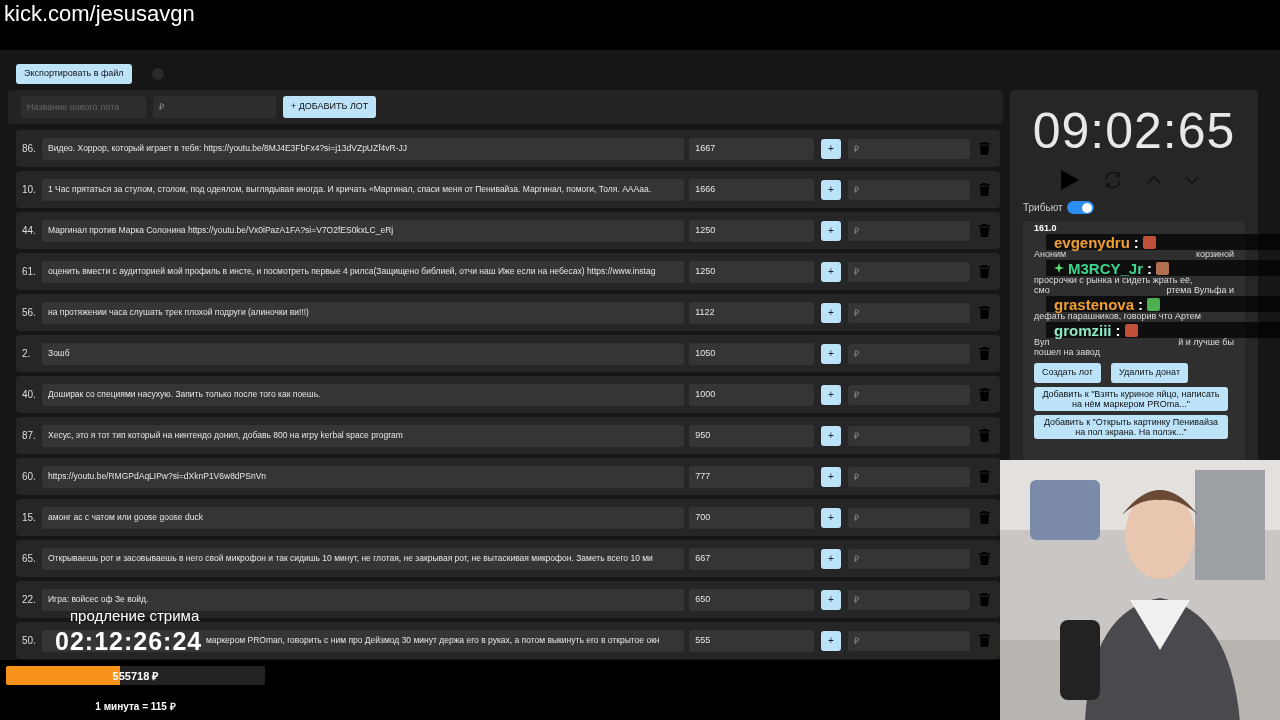 This screenshot has width=1280, height=720. What do you see at coordinates (703, 599) in the screenshot?
I see `lot-amount: 650` at bounding box center [703, 599].